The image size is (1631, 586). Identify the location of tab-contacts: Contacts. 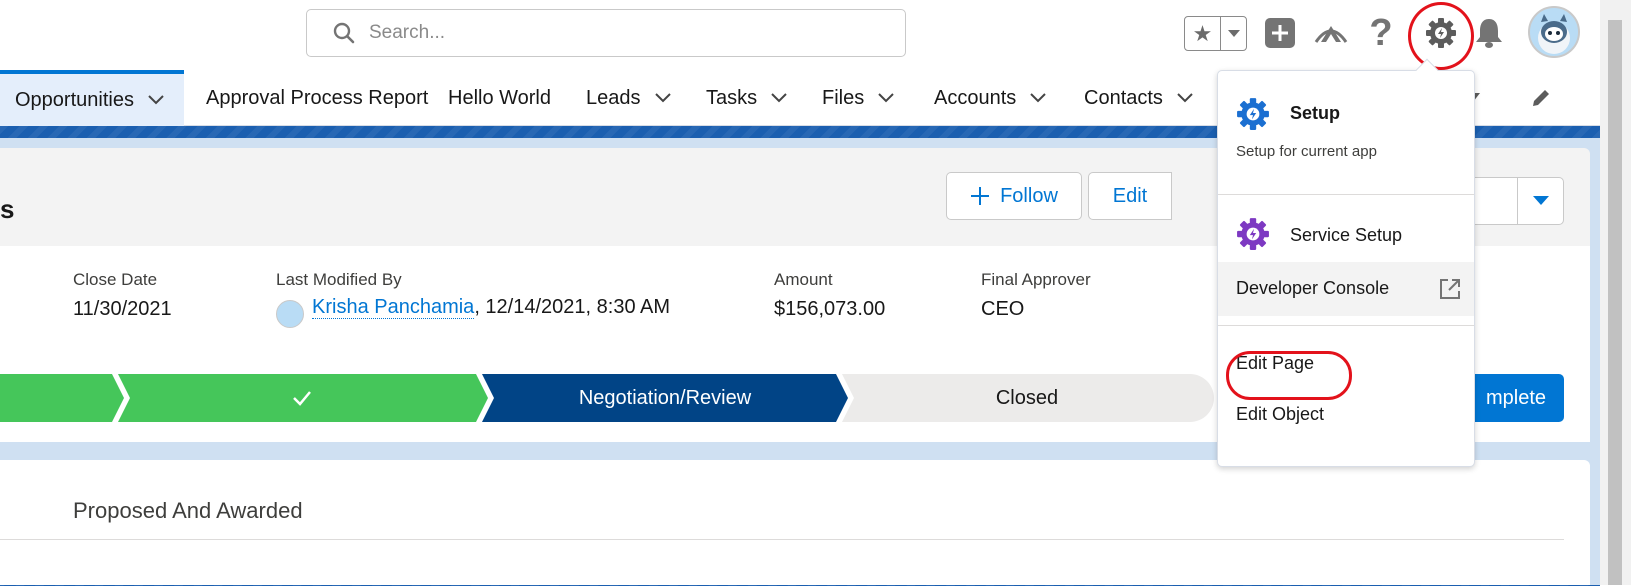
(1138, 98).